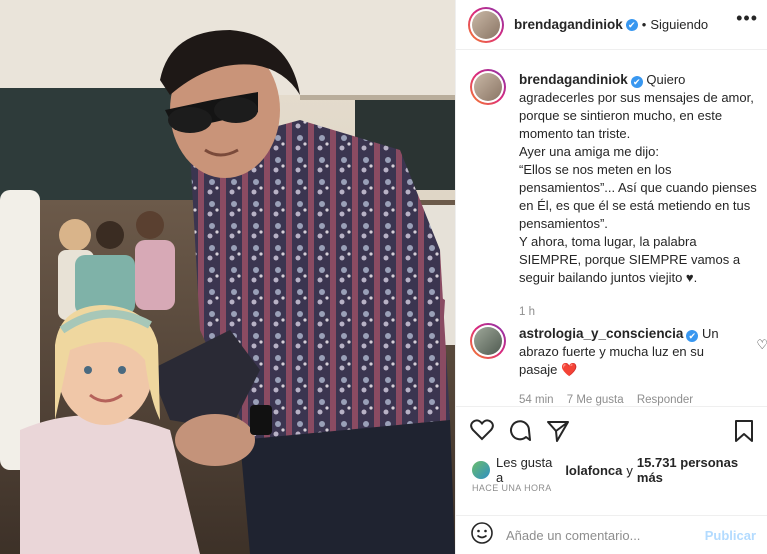 The height and width of the screenshot is (554, 767). I want to click on header-avatar, so click(486, 24).